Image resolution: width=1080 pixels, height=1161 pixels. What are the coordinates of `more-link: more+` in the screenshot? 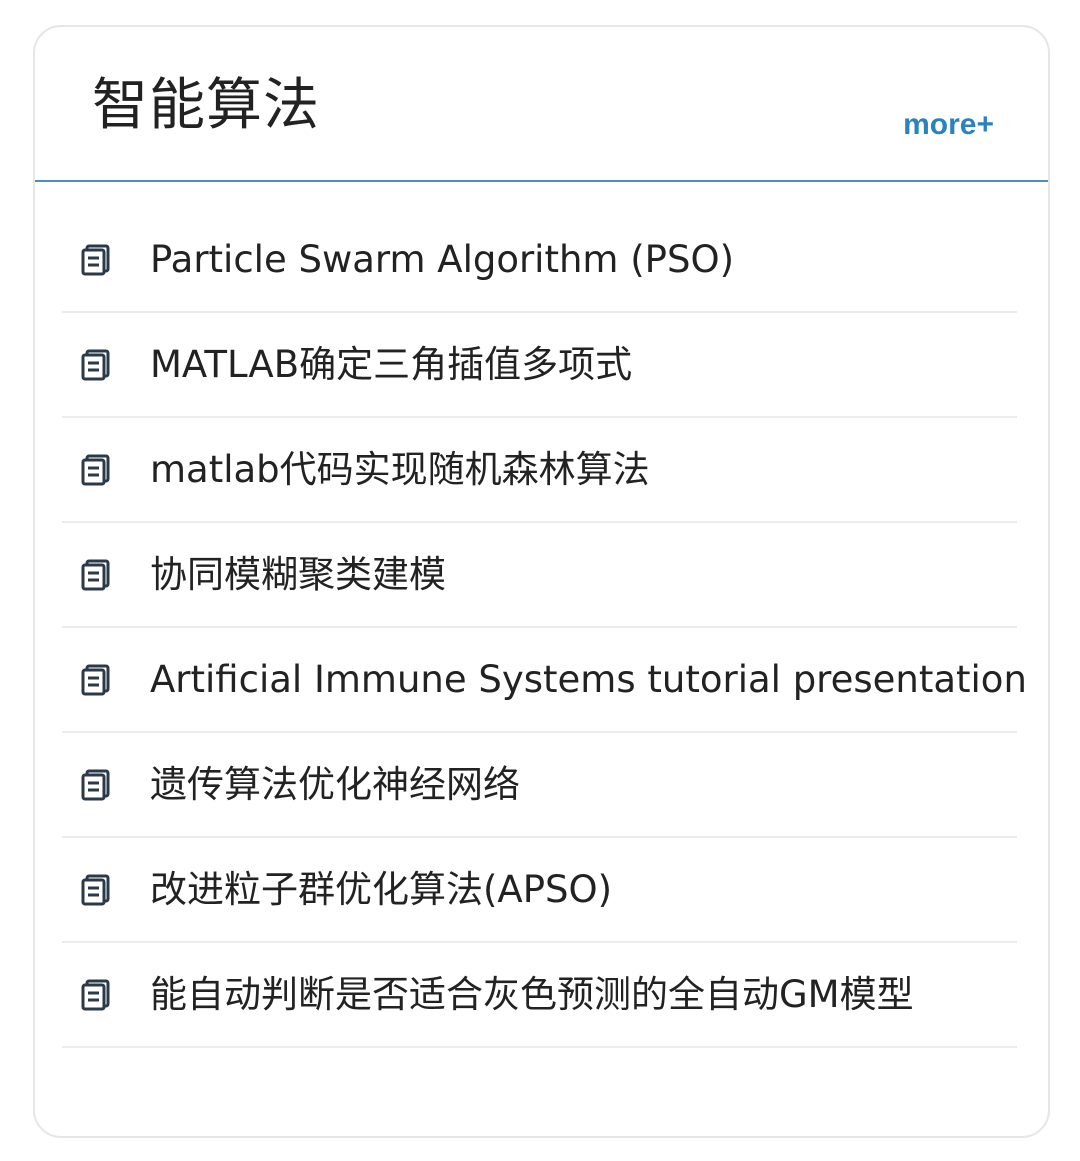 It's located at (948, 125).